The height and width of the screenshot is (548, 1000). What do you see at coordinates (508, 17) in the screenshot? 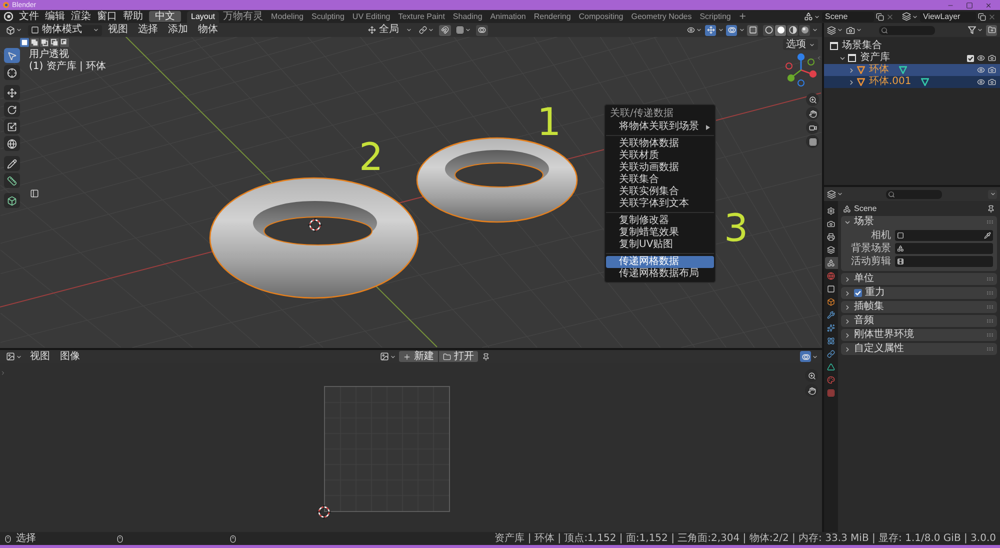
I see `workspace-tab: Animation` at bounding box center [508, 17].